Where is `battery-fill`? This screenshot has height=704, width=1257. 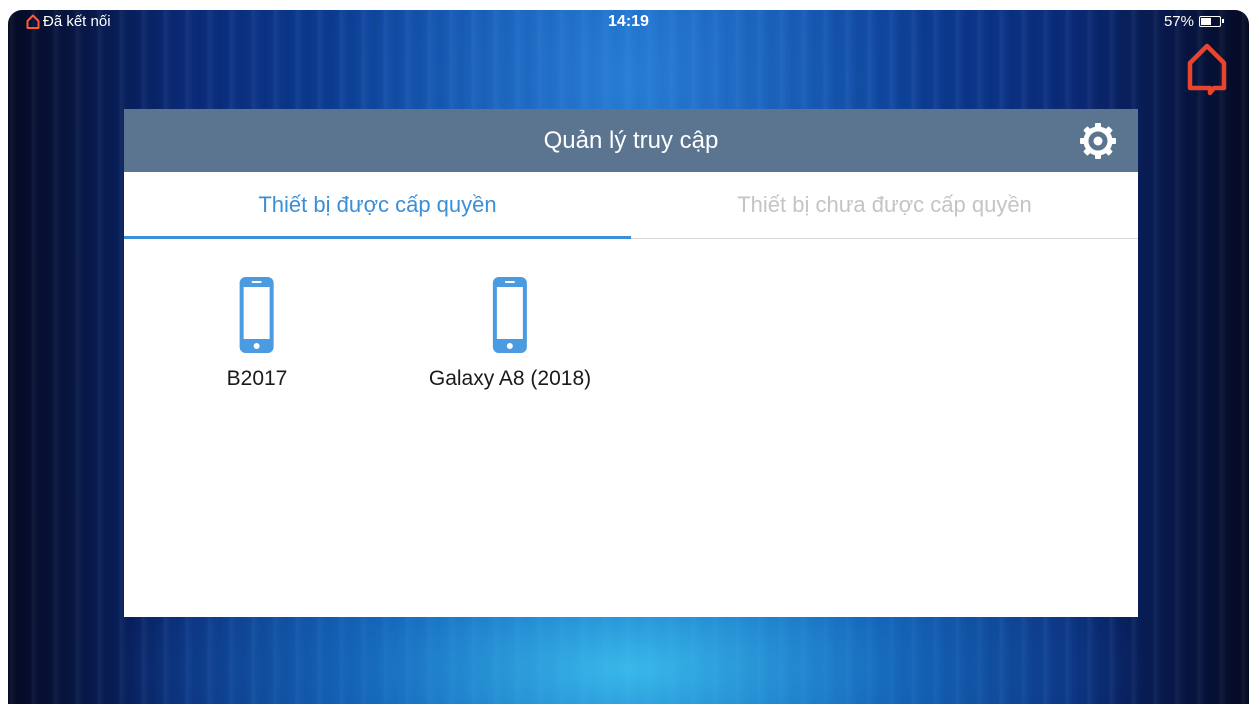 battery-fill is located at coordinates (1206, 21).